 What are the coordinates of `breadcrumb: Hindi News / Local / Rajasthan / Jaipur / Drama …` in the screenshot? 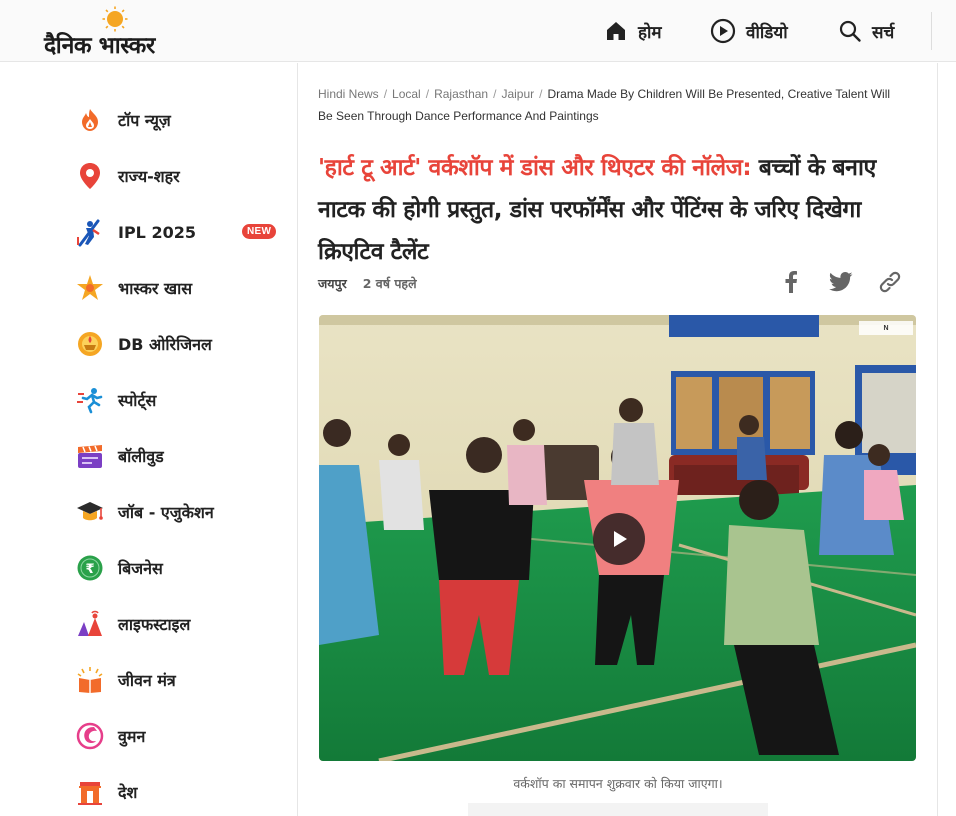 It's located at (613, 105).